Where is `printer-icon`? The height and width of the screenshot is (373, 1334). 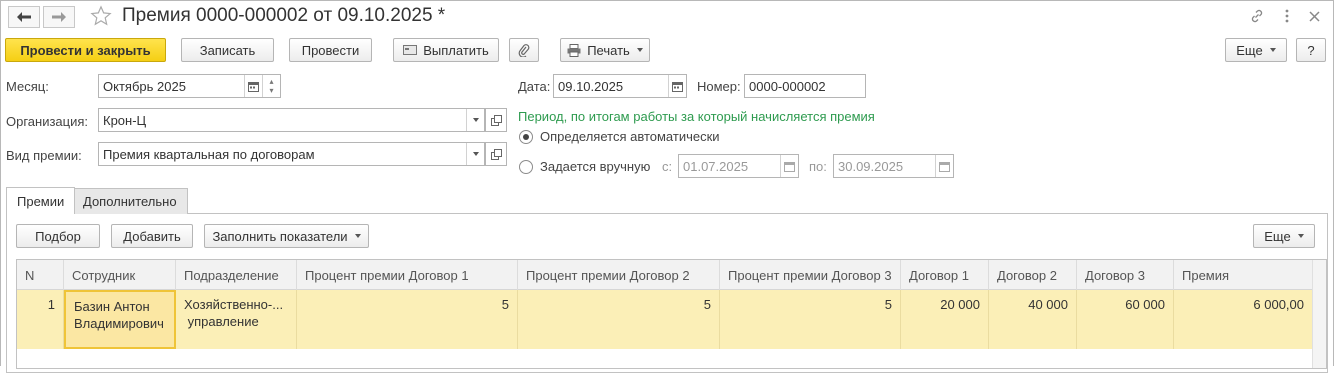 printer-icon is located at coordinates (574, 50).